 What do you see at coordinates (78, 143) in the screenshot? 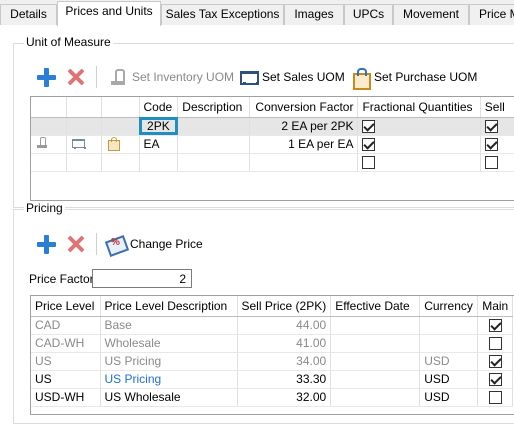
I see `cart-icon` at bounding box center [78, 143].